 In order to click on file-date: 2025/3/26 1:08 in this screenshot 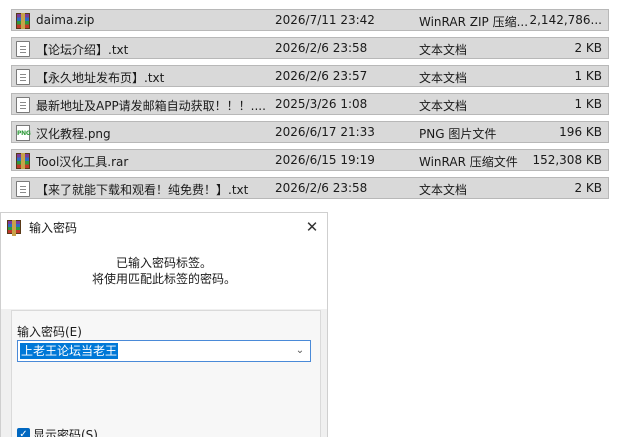, I will do `click(321, 104)`.